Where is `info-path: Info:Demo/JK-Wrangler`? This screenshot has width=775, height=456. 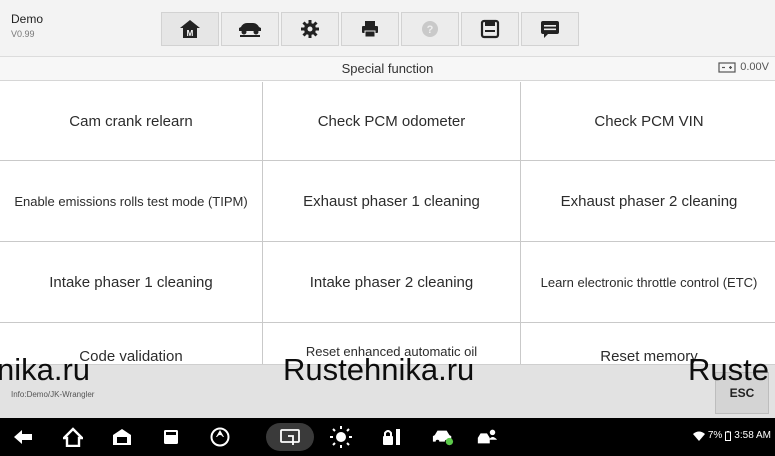 info-path: Info:Demo/JK-Wrangler is located at coordinates (53, 394).